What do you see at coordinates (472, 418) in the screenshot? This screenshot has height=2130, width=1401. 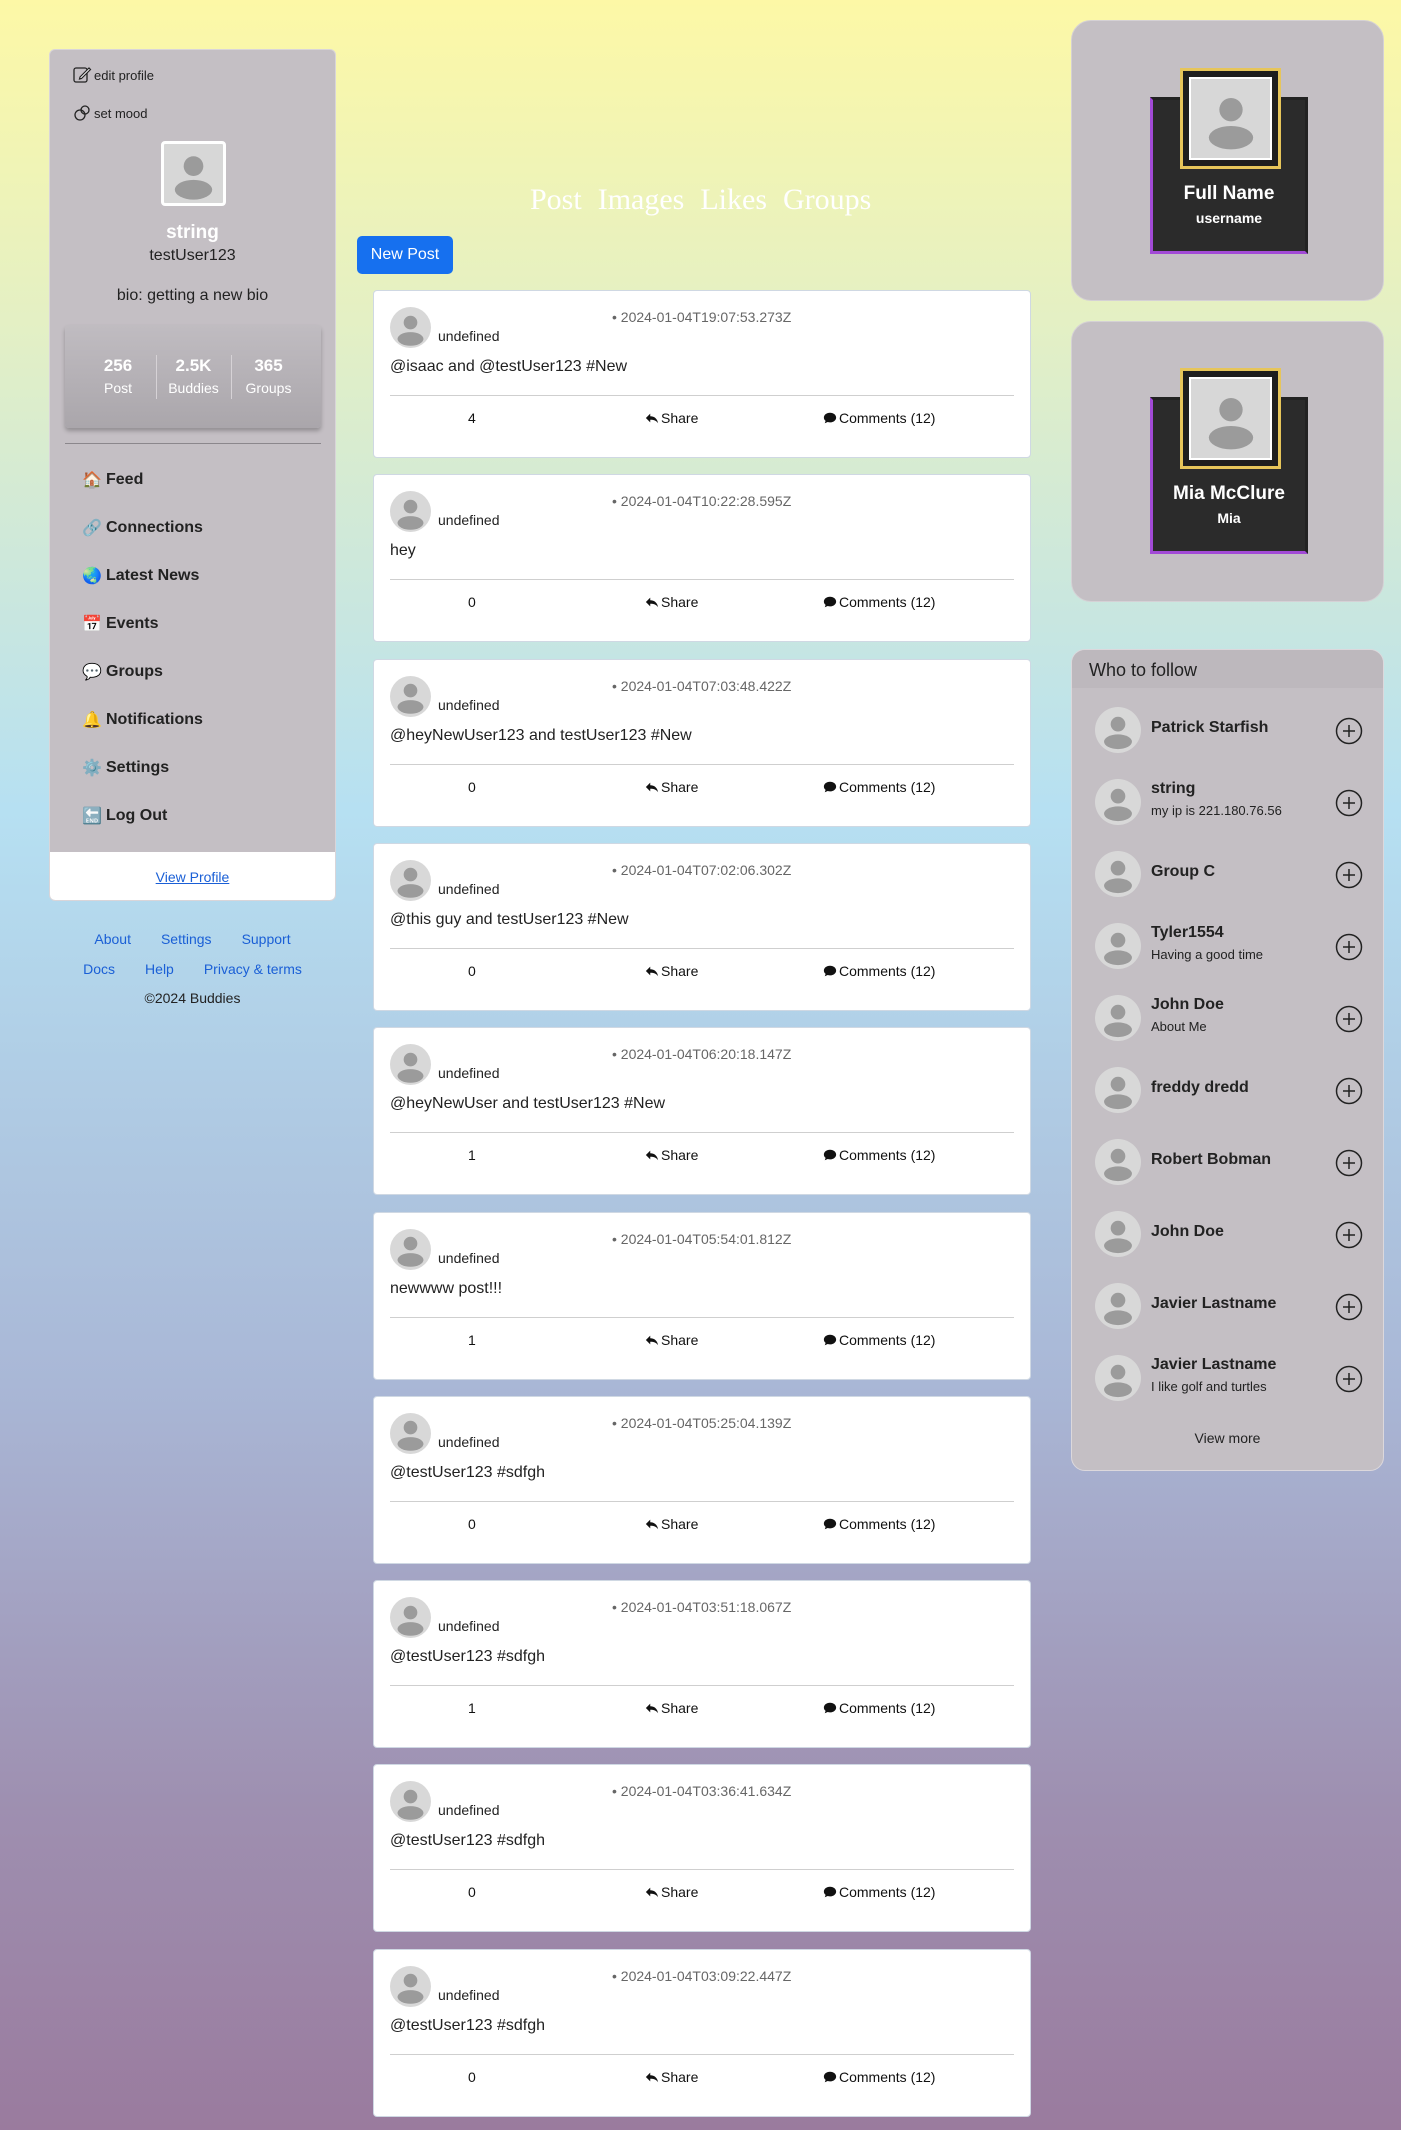 I see `like-count: 4` at bounding box center [472, 418].